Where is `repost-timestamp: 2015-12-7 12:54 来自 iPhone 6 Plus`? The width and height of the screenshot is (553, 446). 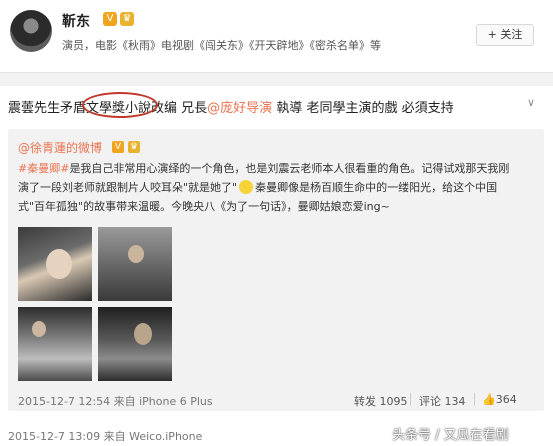 repost-timestamp: 2015-12-7 12:54 来自 iPhone 6 Plus is located at coordinates (115, 401).